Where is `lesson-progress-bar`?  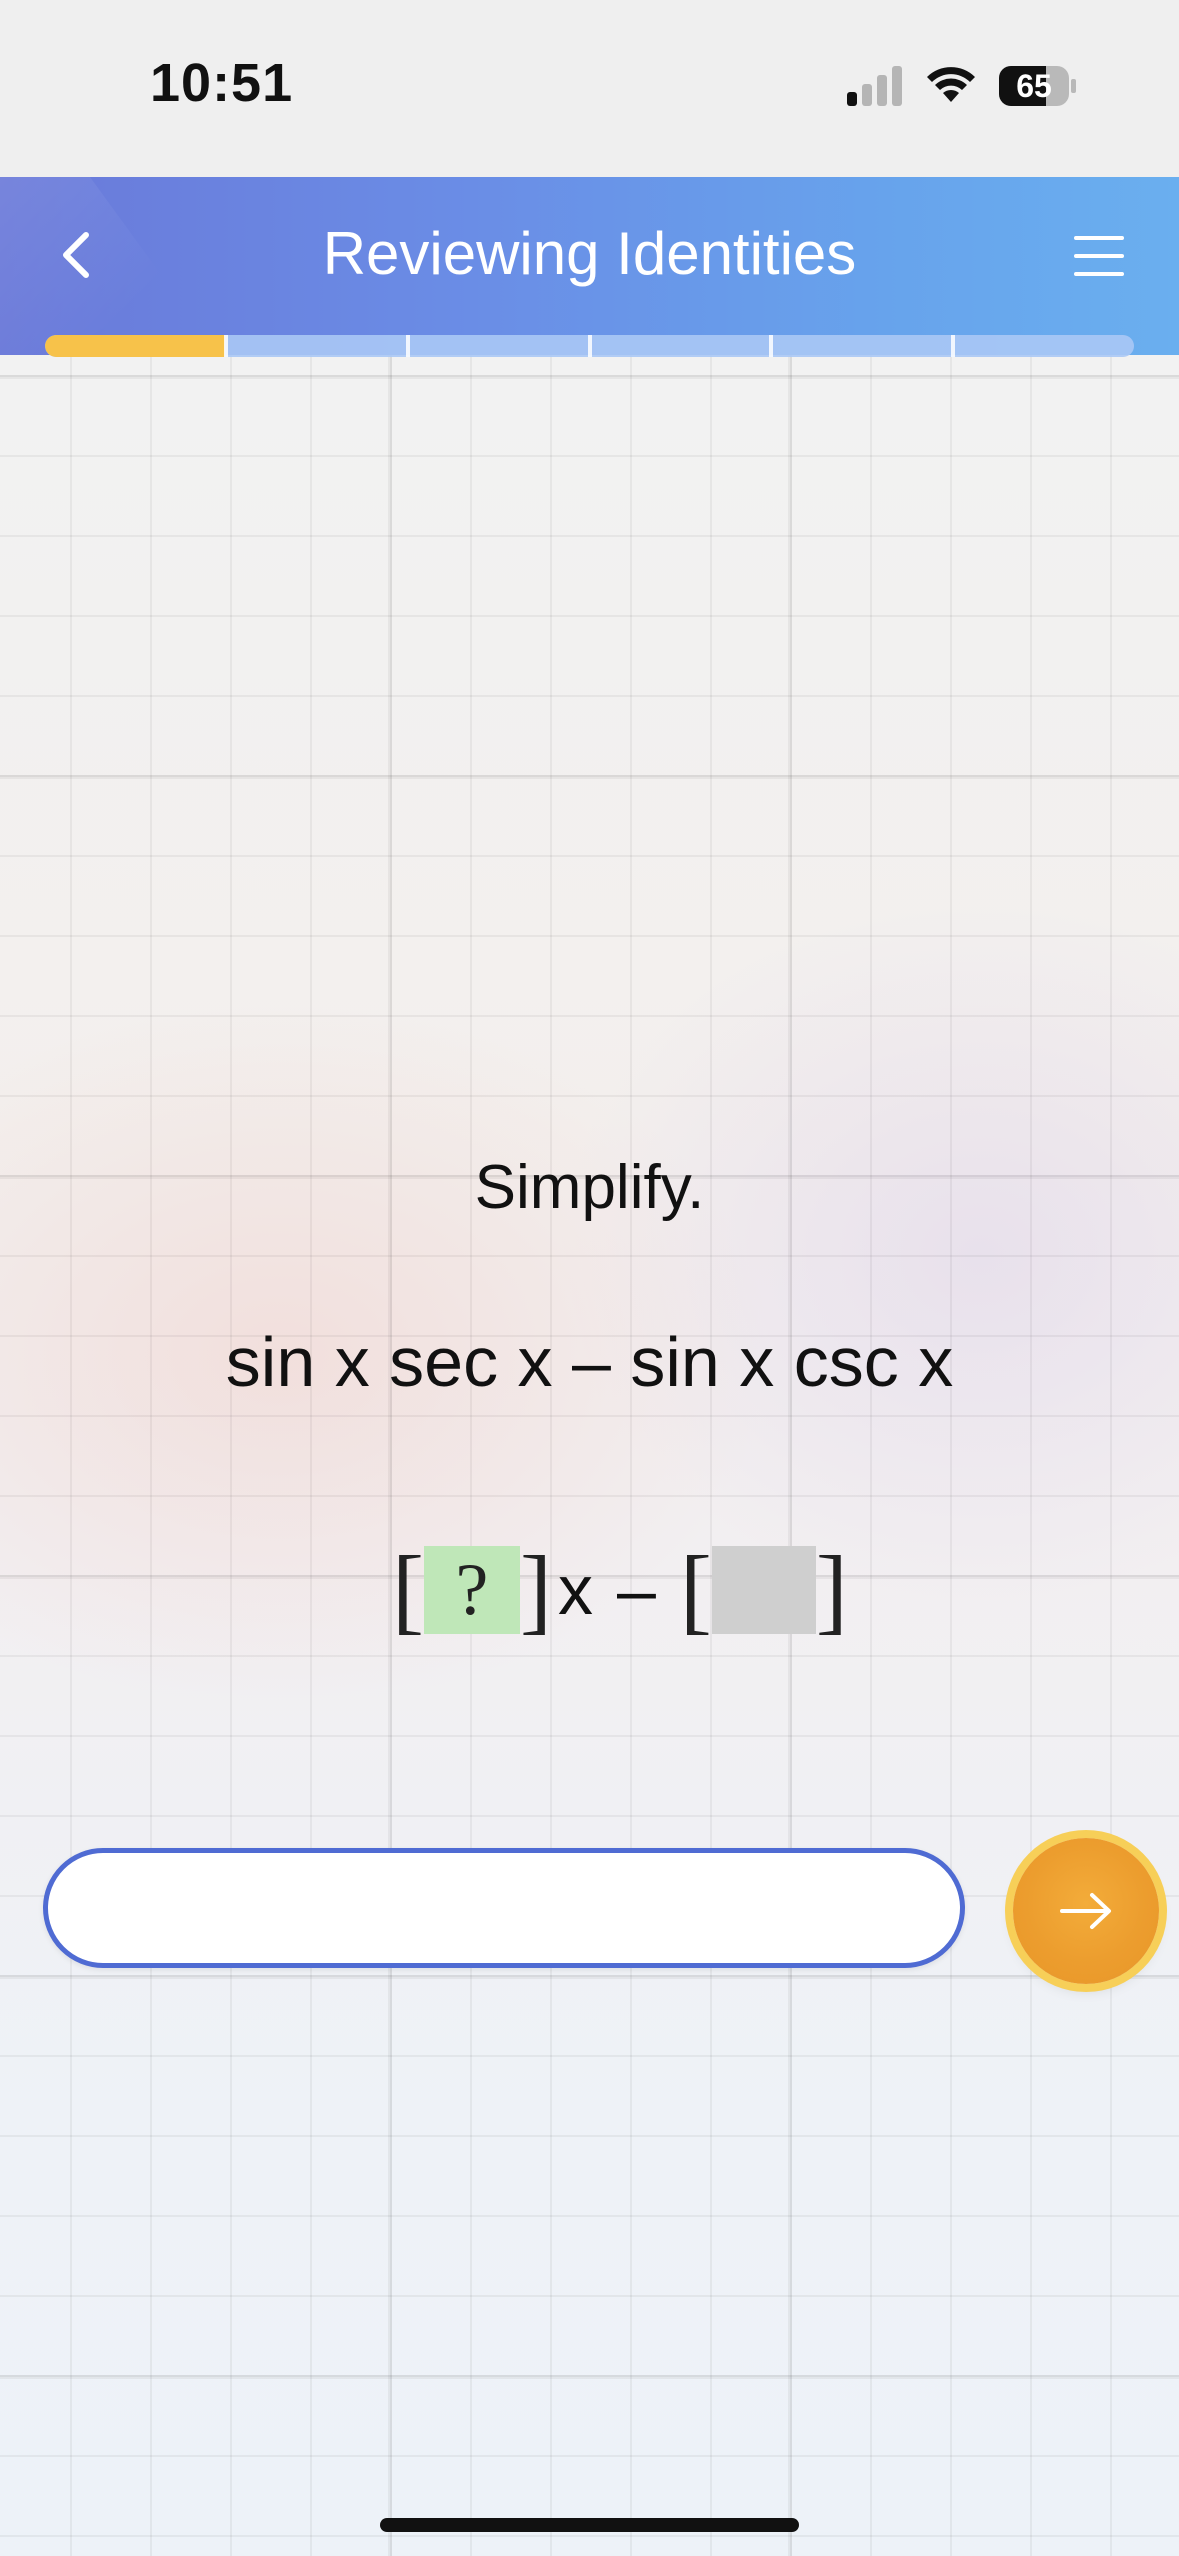 lesson-progress-bar is located at coordinates (589, 346).